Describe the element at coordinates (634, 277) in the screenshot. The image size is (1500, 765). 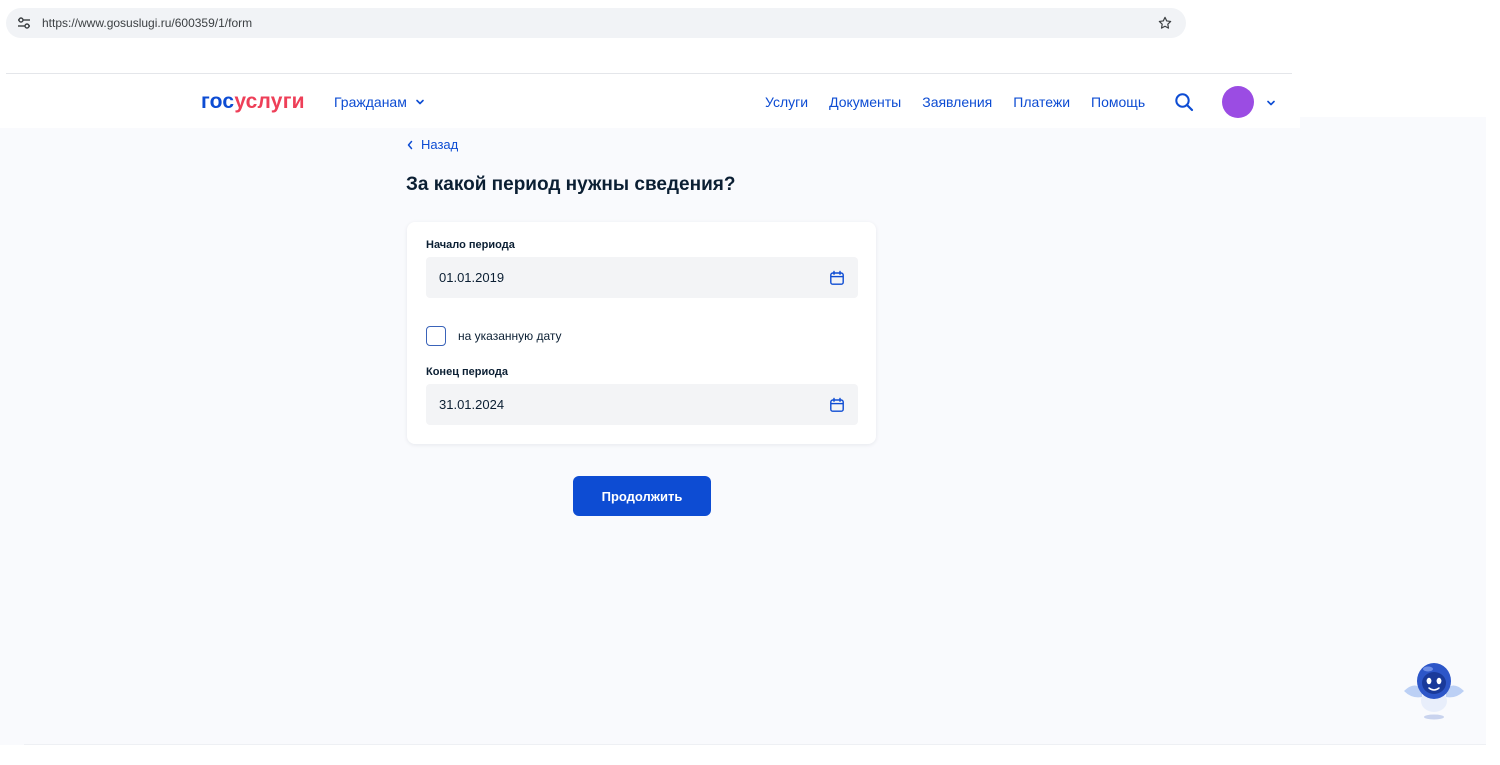
I see `start-date-value: 01.01.2019` at that location.